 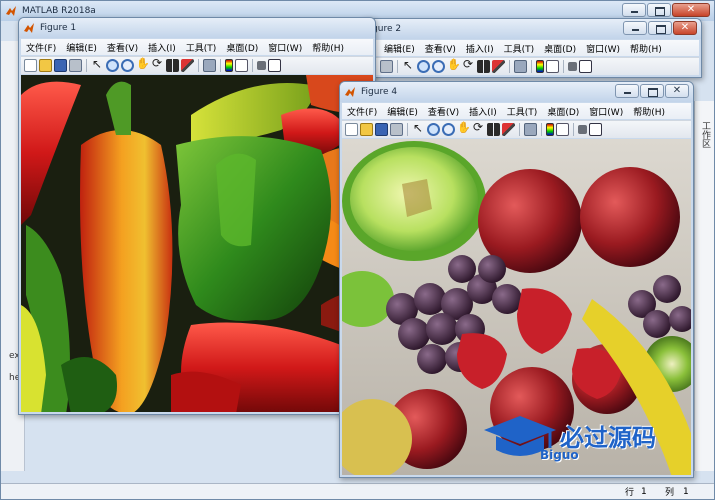 I want to click on watermark-domain: Biguo, so click(x=559, y=455).